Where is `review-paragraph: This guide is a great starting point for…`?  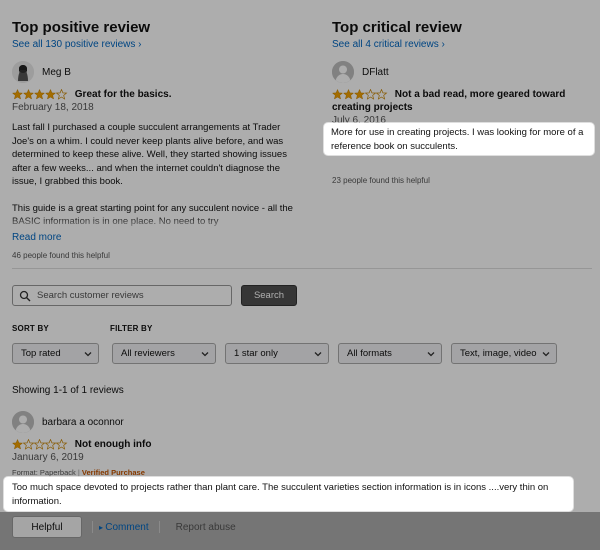
review-paragraph: This guide is a great starting point for… is located at coordinates (152, 215).